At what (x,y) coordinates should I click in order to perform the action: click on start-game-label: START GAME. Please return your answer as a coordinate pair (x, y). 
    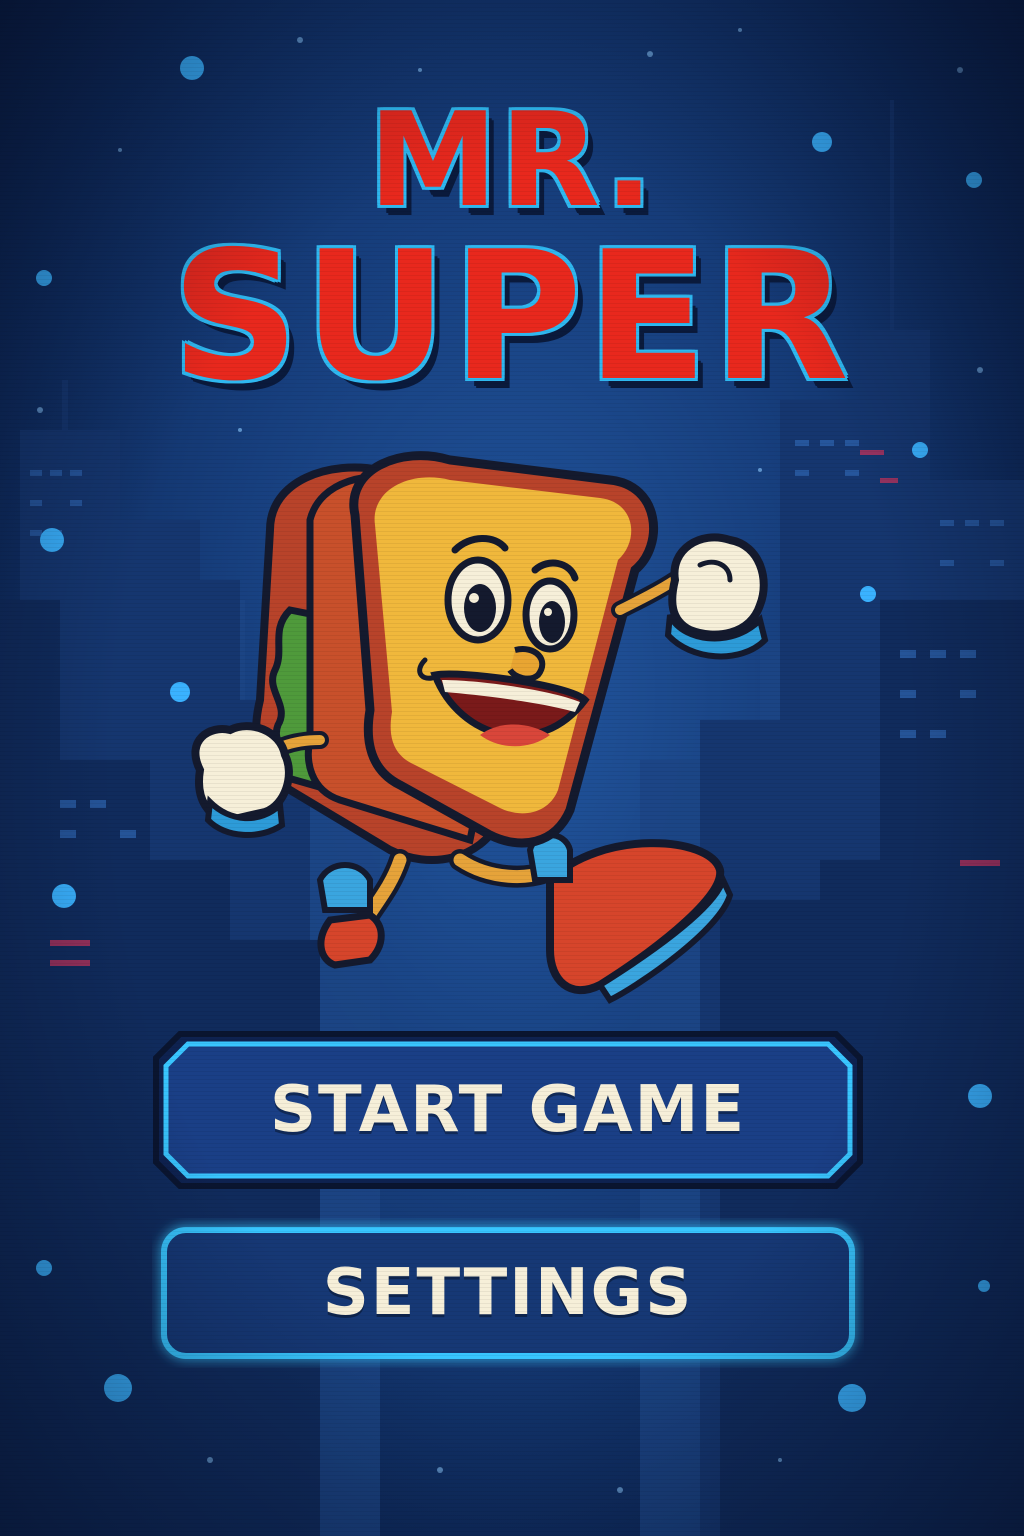
    Looking at the image, I should click on (508, 1110).